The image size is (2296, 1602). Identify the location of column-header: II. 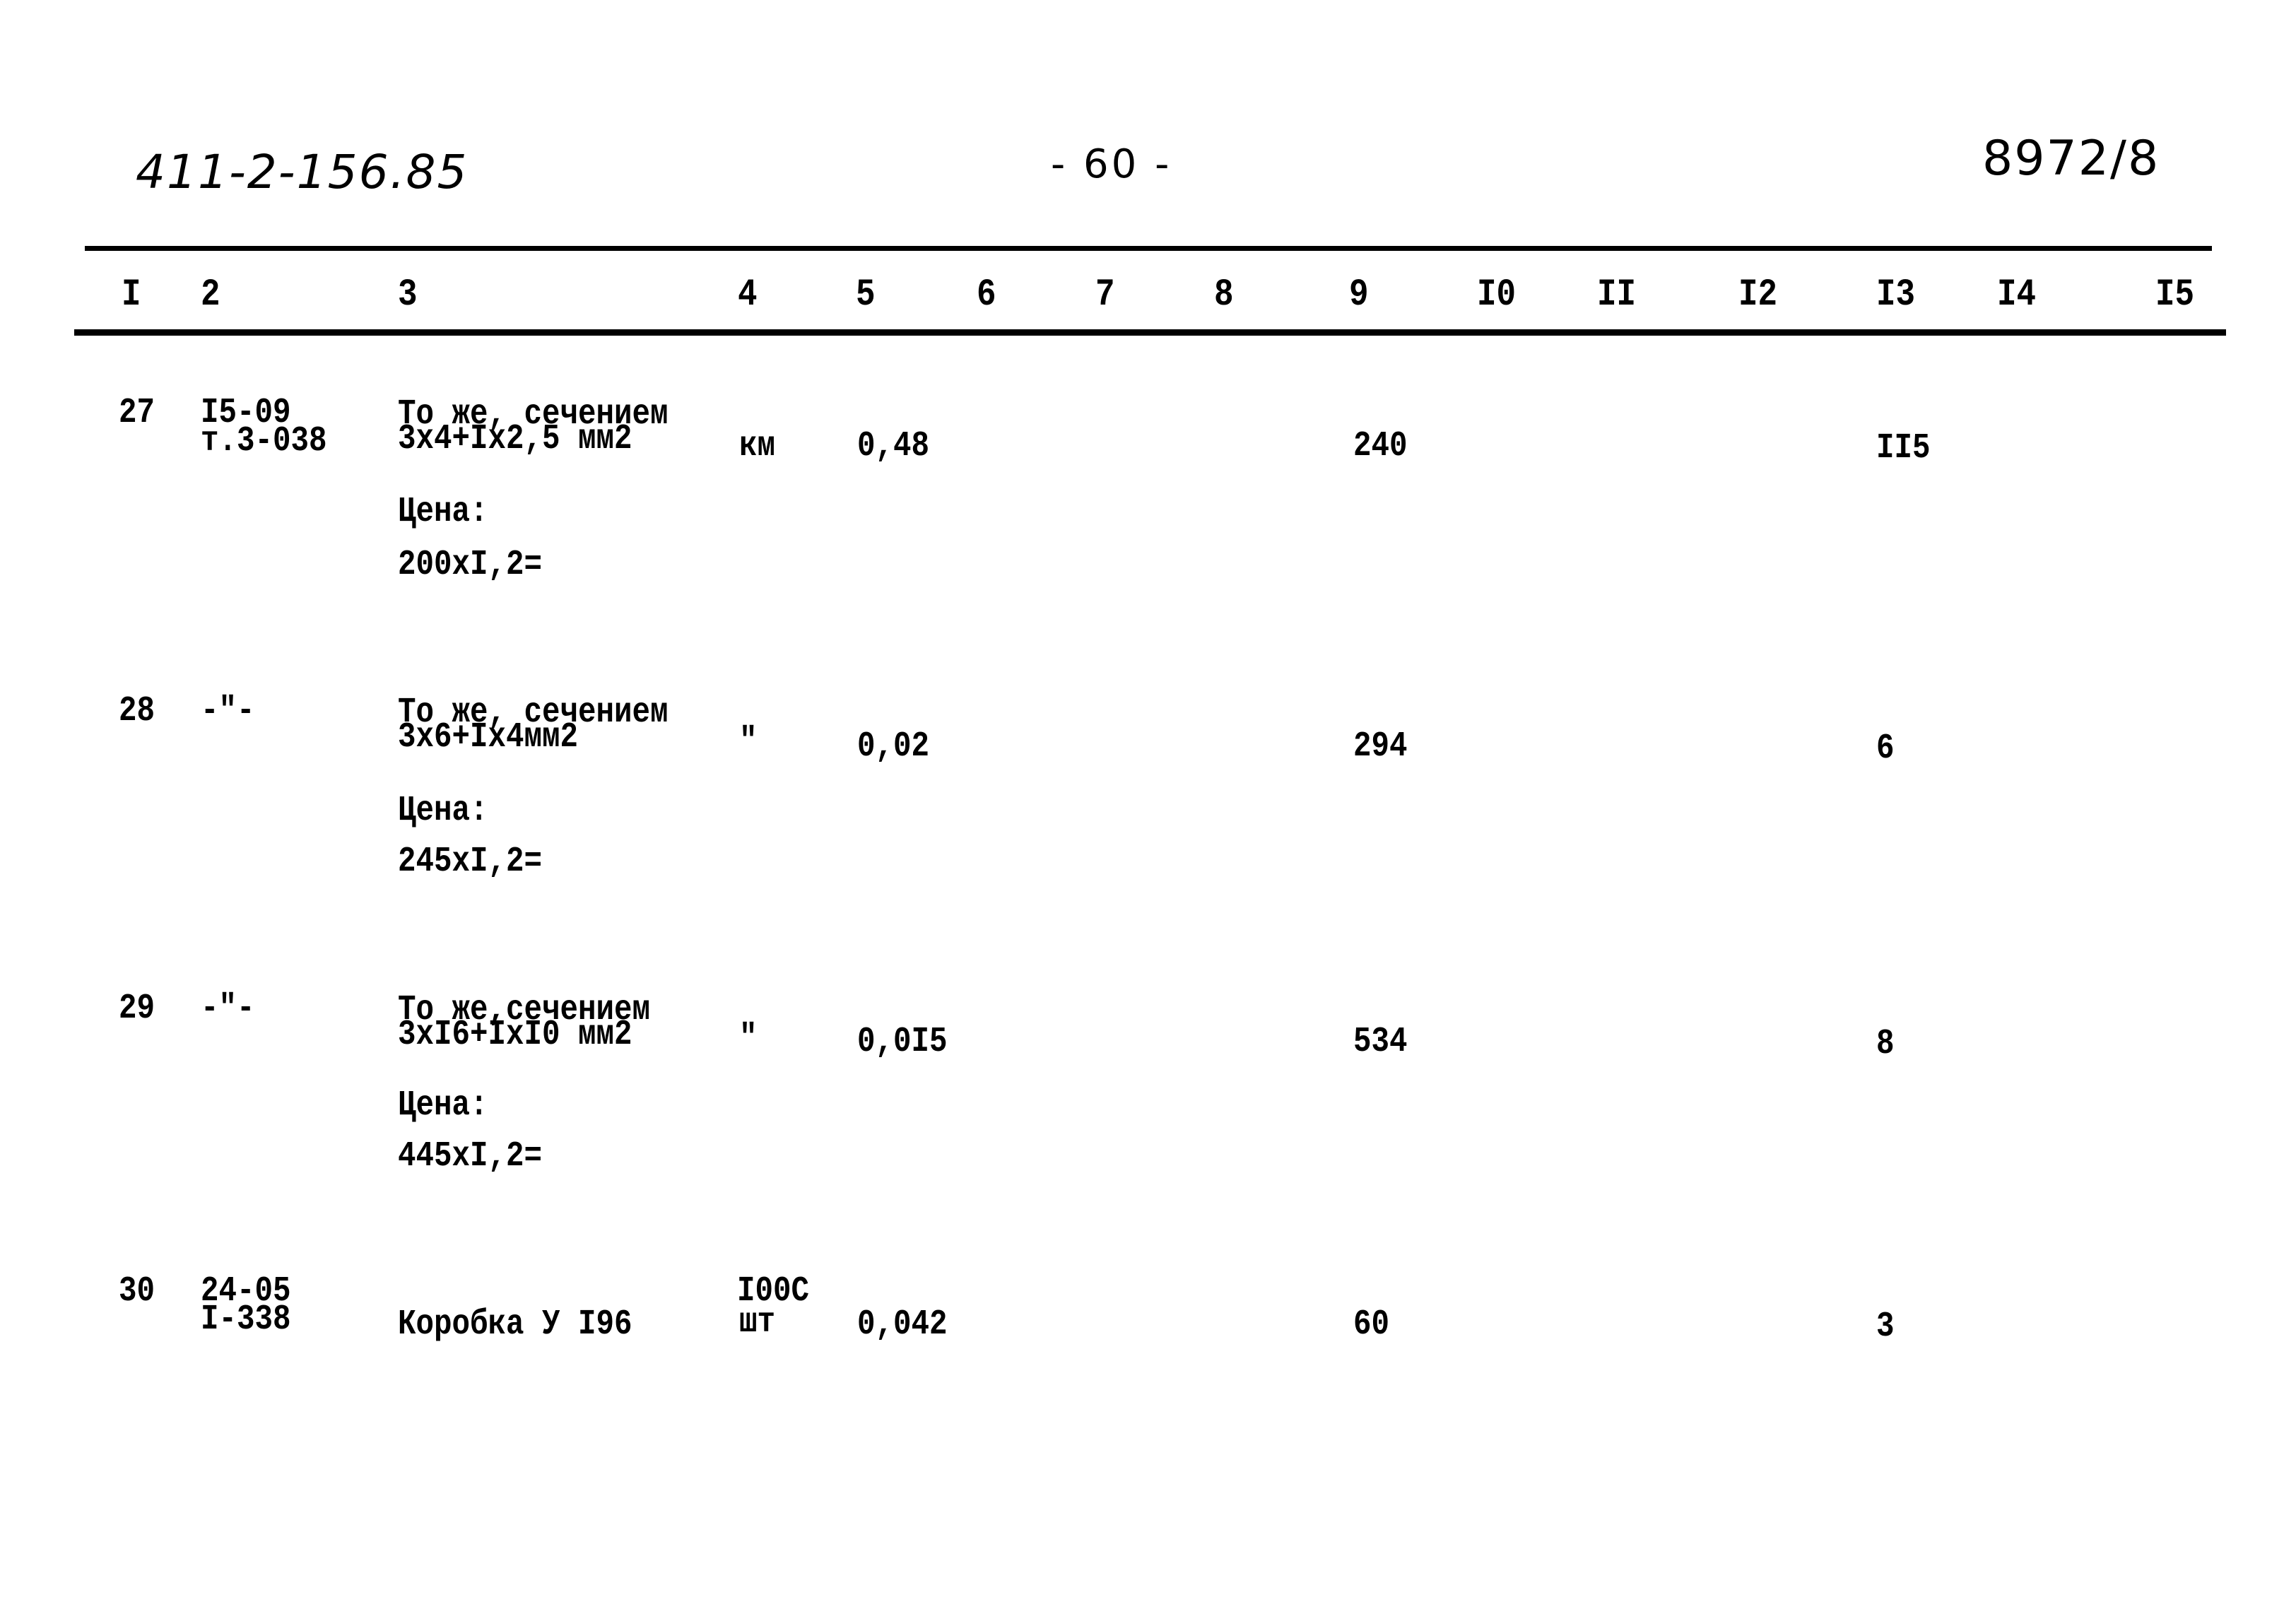
(1617, 295).